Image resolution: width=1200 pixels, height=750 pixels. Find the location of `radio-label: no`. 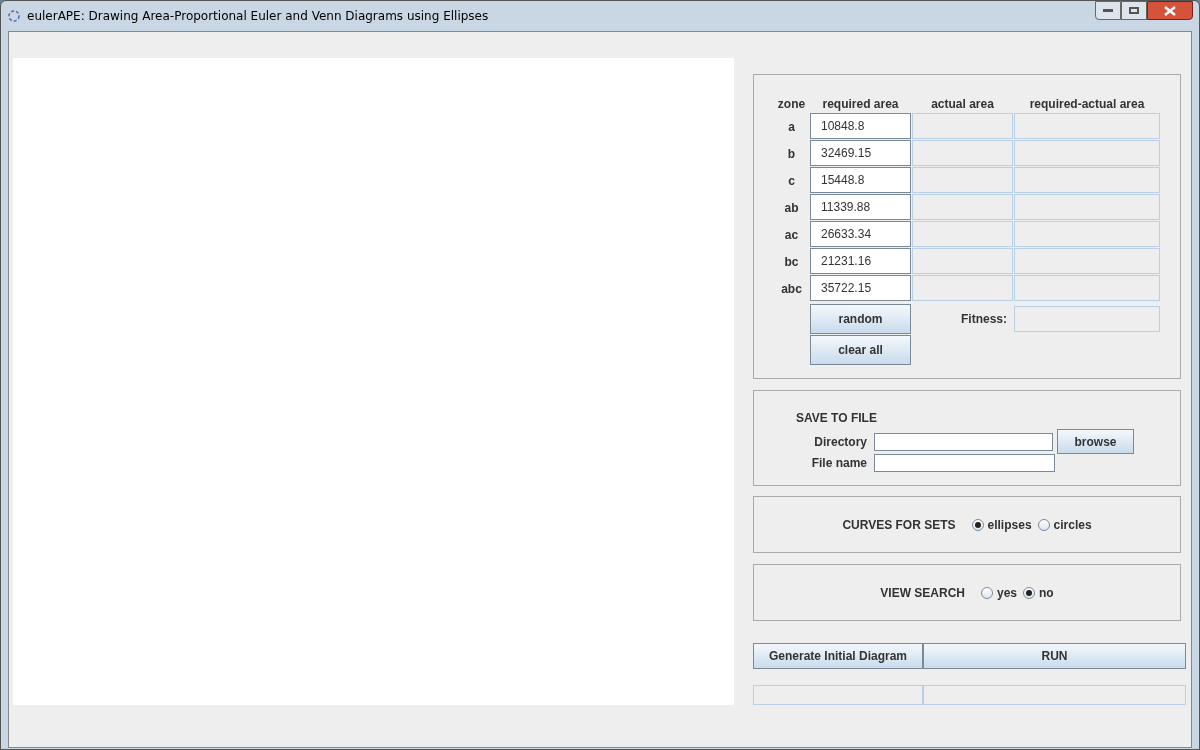

radio-label: no is located at coordinates (1046, 593).